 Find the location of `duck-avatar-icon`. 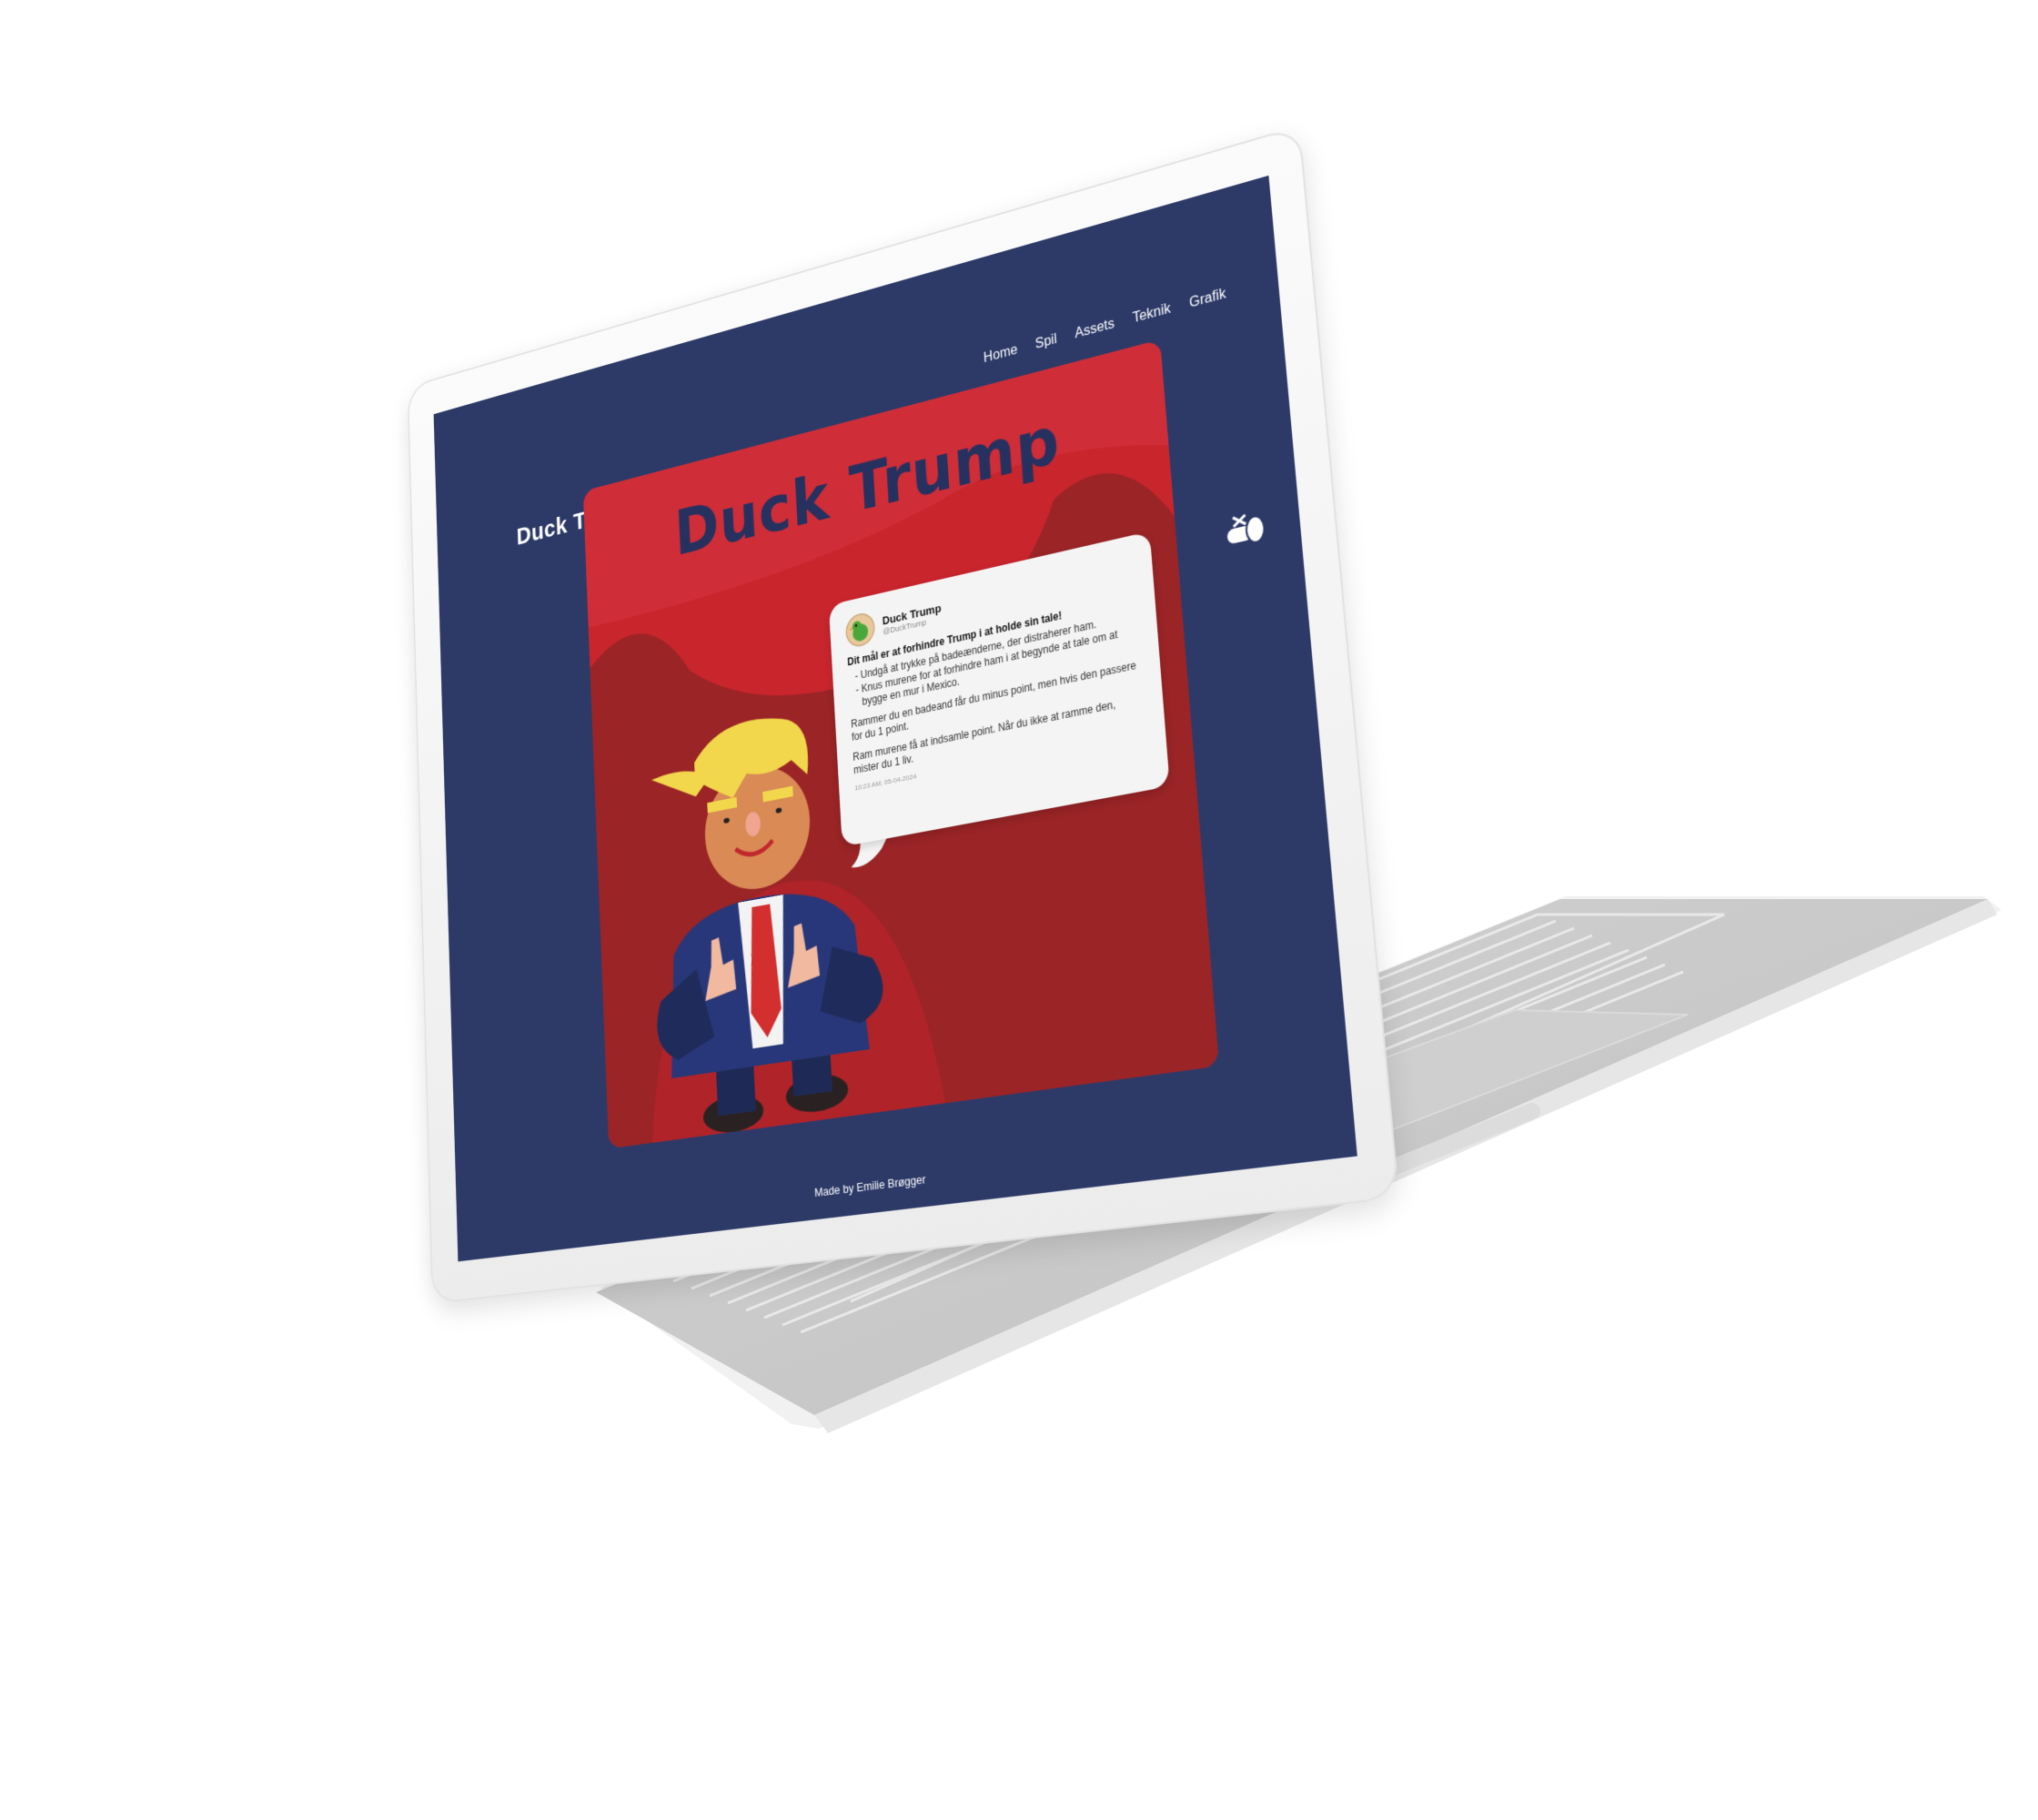

duck-avatar-icon is located at coordinates (859, 630).